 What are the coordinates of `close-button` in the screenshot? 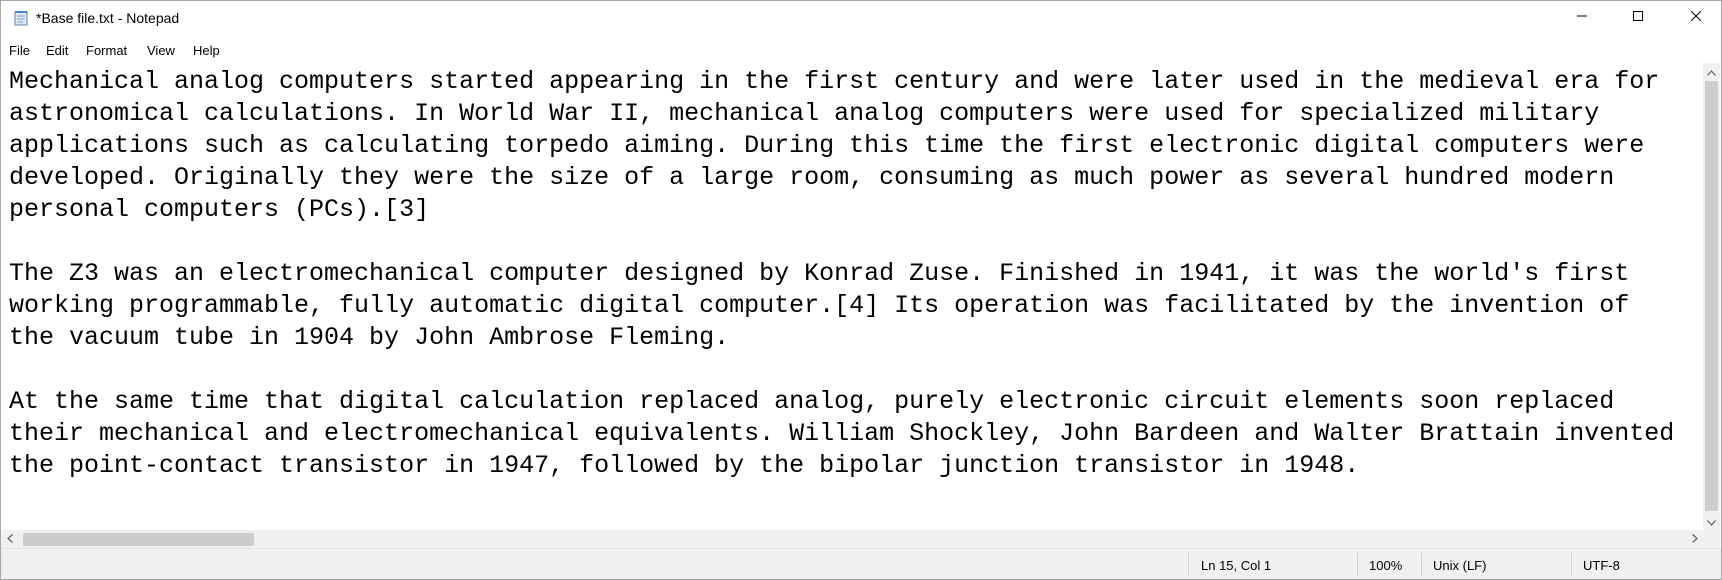 It's located at (1696, 18).